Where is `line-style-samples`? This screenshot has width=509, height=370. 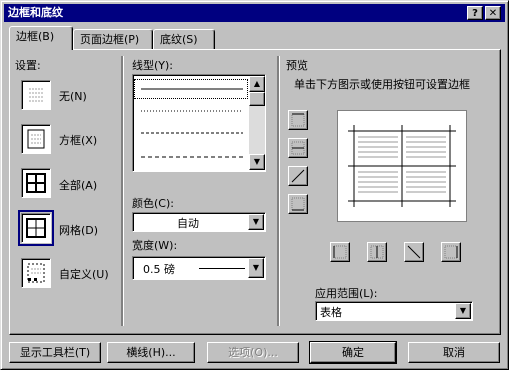 line-style-samples is located at coordinates (192, 123).